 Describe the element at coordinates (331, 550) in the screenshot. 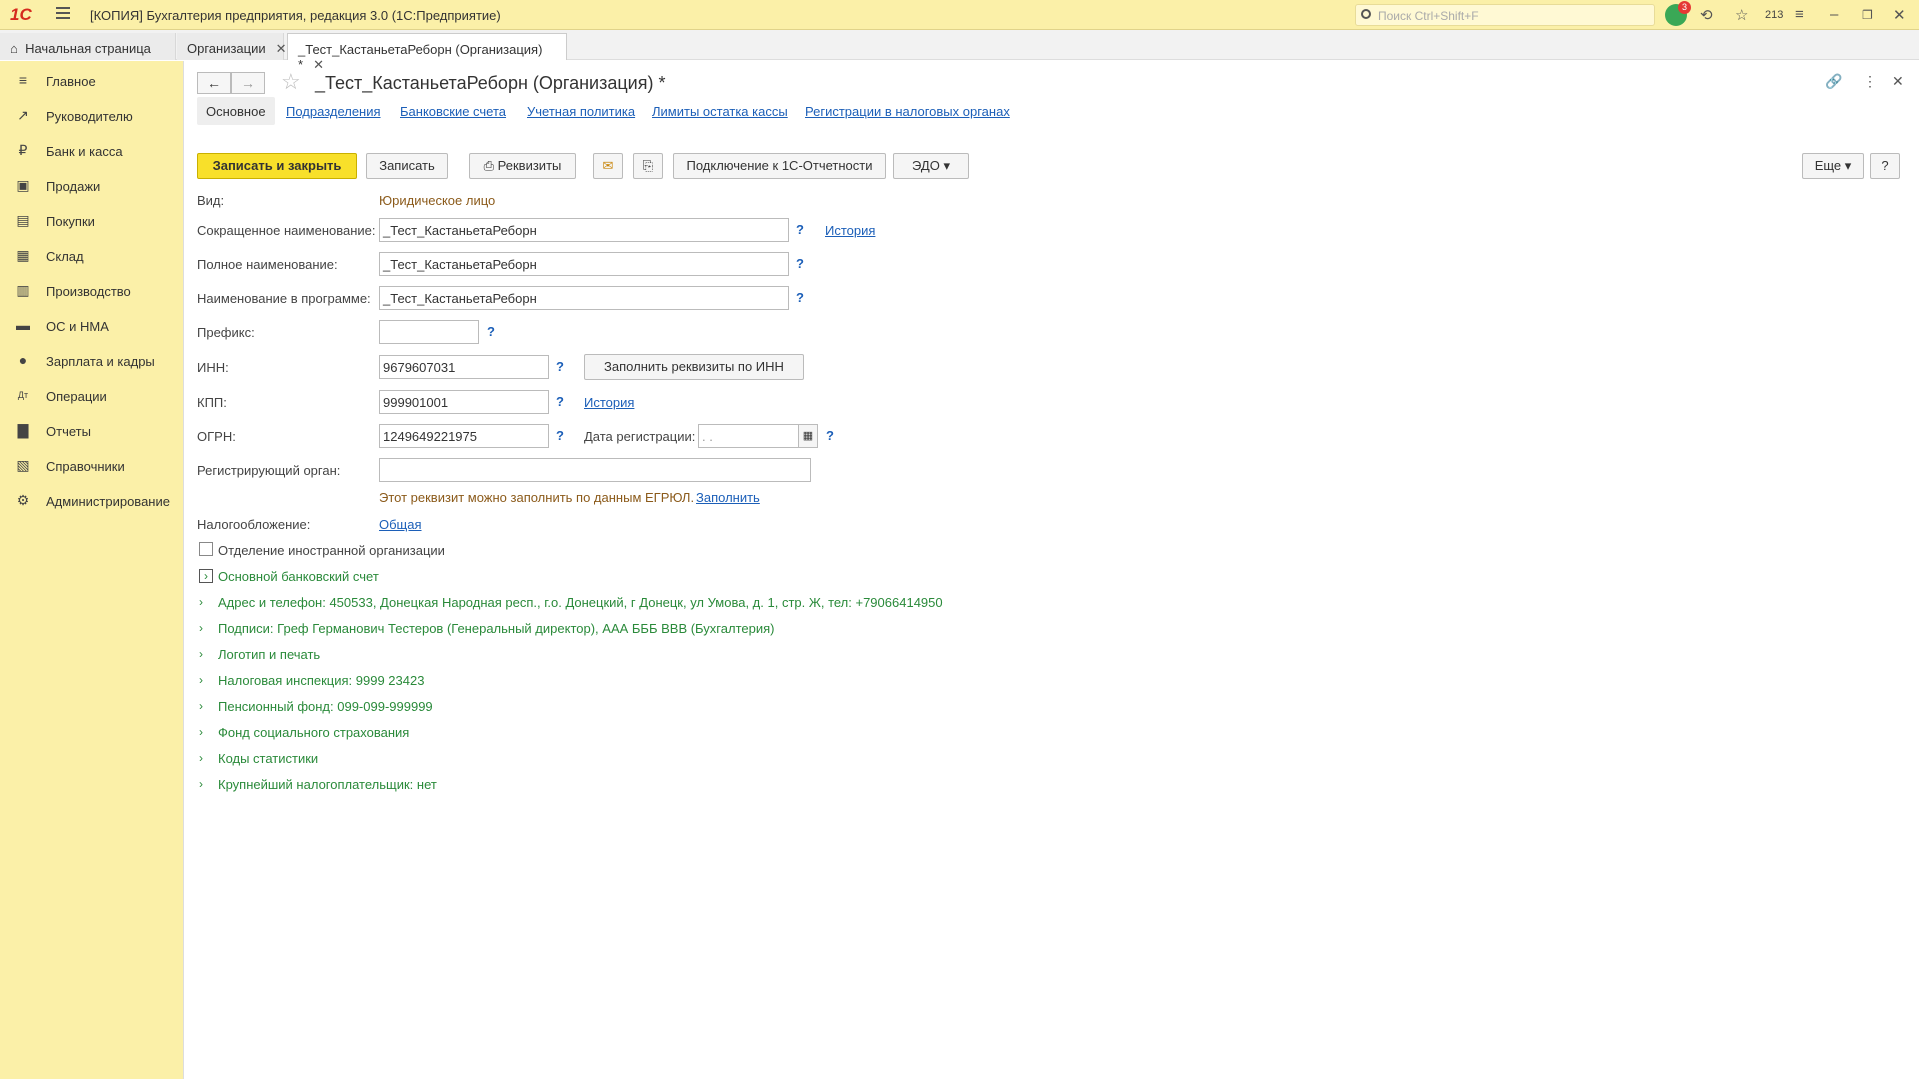

I see `foreign-branch-label: Отделение иностранной организации` at that location.